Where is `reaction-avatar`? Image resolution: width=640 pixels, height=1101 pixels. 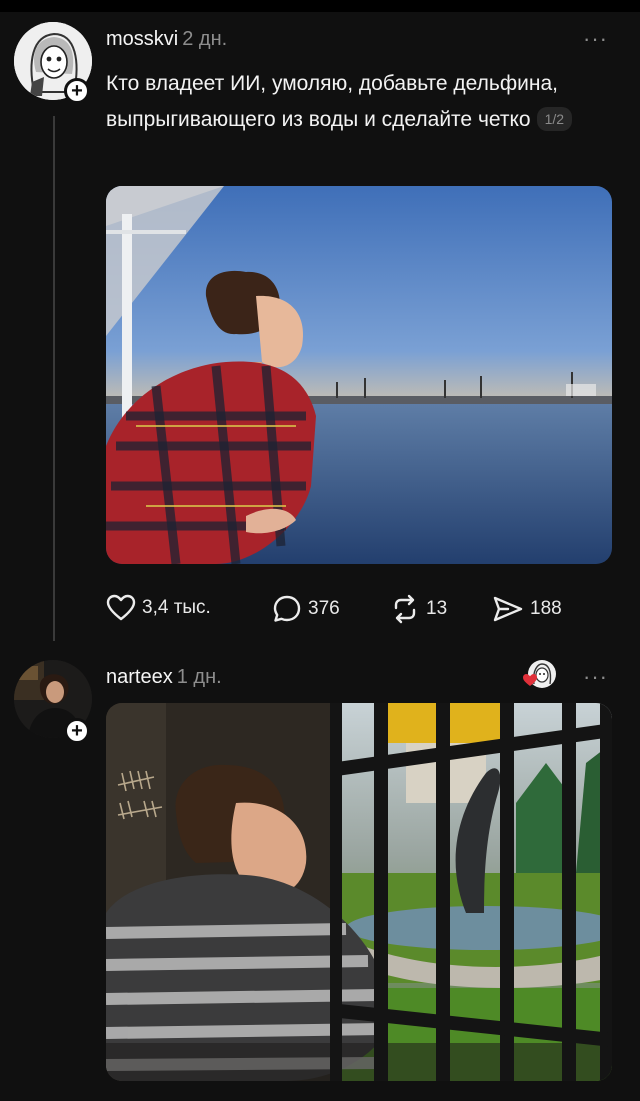
reaction-avatar is located at coordinates (539, 677).